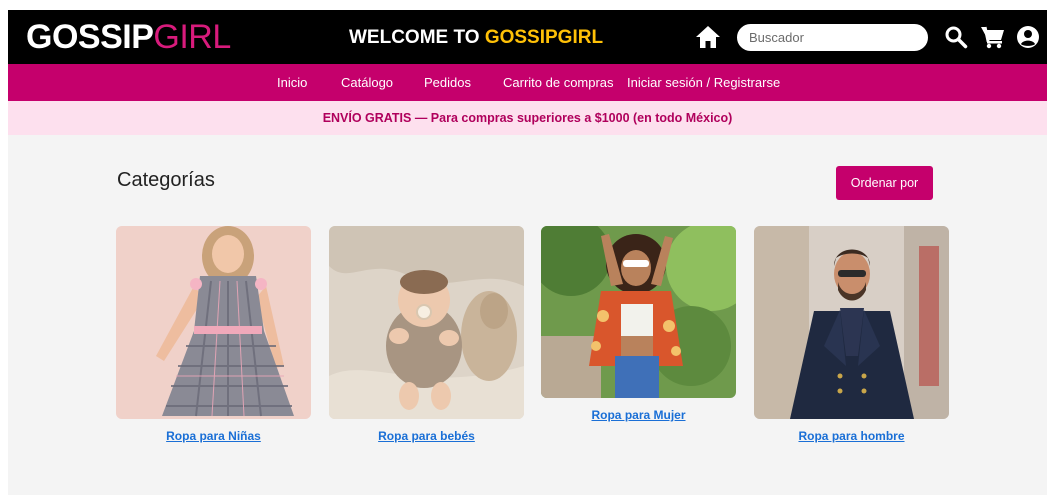 This screenshot has height=495, width=1047. What do you see at coordinates (708, 37) in the screenshot?
I see `home-icon` at bounding box center [708, 37].